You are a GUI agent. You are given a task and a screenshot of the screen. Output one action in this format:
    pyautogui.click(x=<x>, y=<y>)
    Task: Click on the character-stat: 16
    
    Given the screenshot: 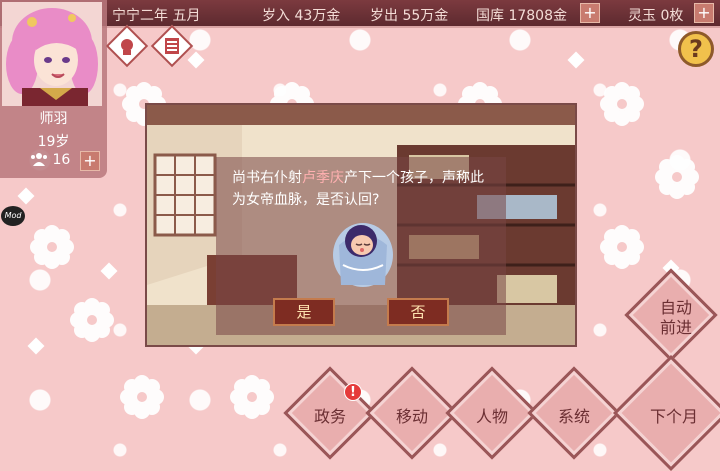 What is the action you would take?
    pyautogui.click(x=50, y=160)
    